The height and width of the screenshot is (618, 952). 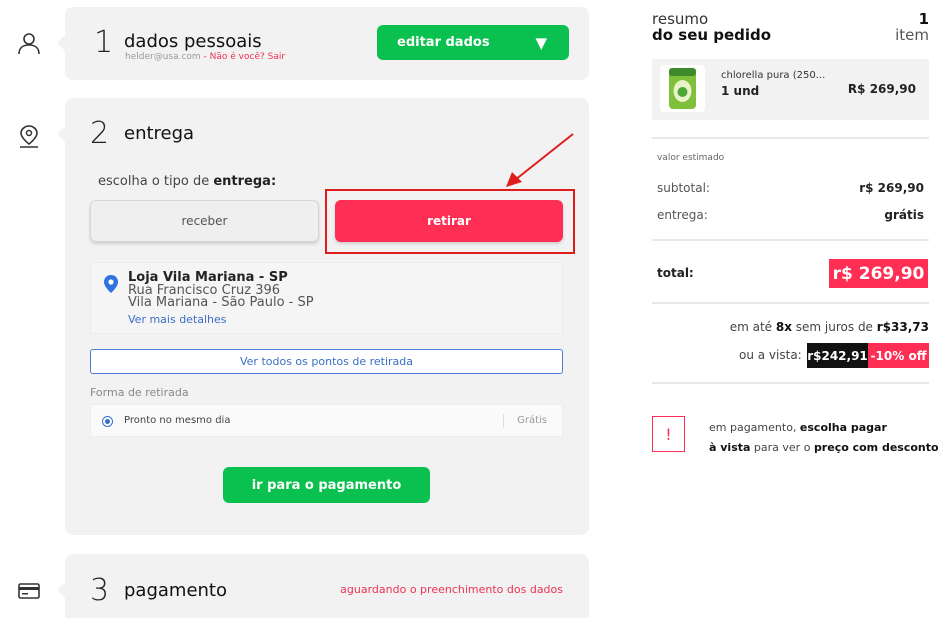 I want to click on user-email-line: helder@usa.com - Não é você? Sair, so click(x=205, y=57).